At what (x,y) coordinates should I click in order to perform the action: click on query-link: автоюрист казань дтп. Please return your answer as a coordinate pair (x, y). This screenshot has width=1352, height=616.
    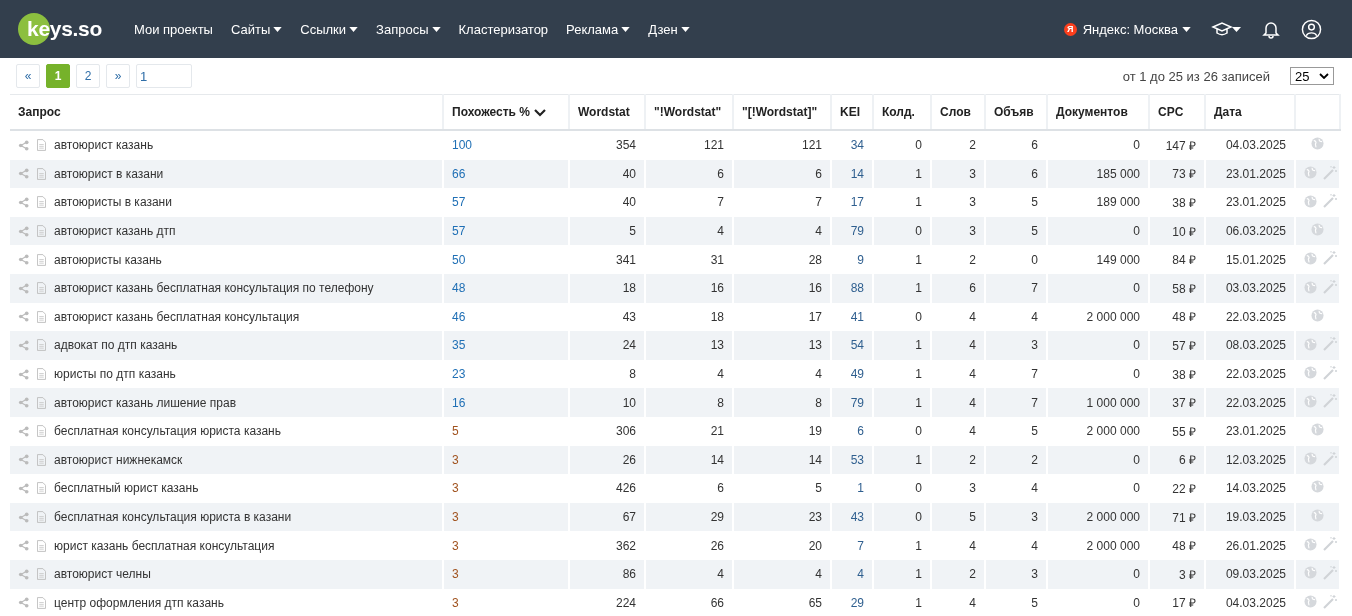
    Looking at the image, I should click on (115, 231).